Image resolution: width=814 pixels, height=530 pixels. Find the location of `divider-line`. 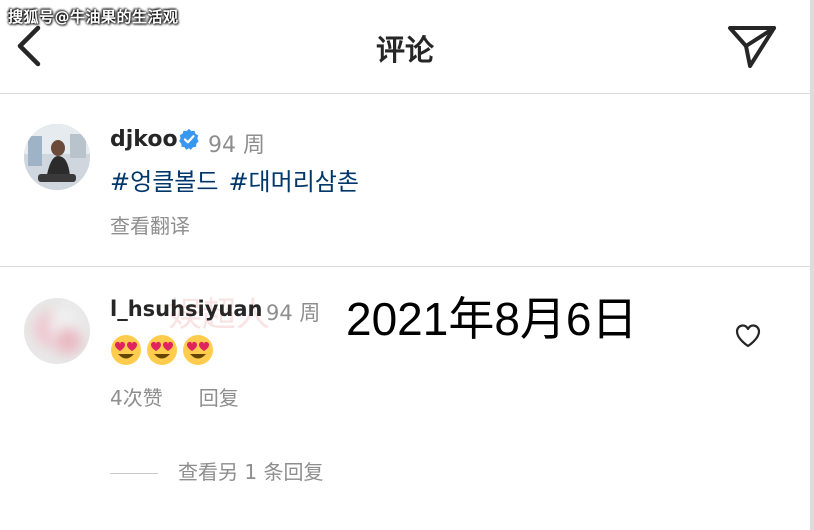

divider-line is located at coordinates (134, 473).